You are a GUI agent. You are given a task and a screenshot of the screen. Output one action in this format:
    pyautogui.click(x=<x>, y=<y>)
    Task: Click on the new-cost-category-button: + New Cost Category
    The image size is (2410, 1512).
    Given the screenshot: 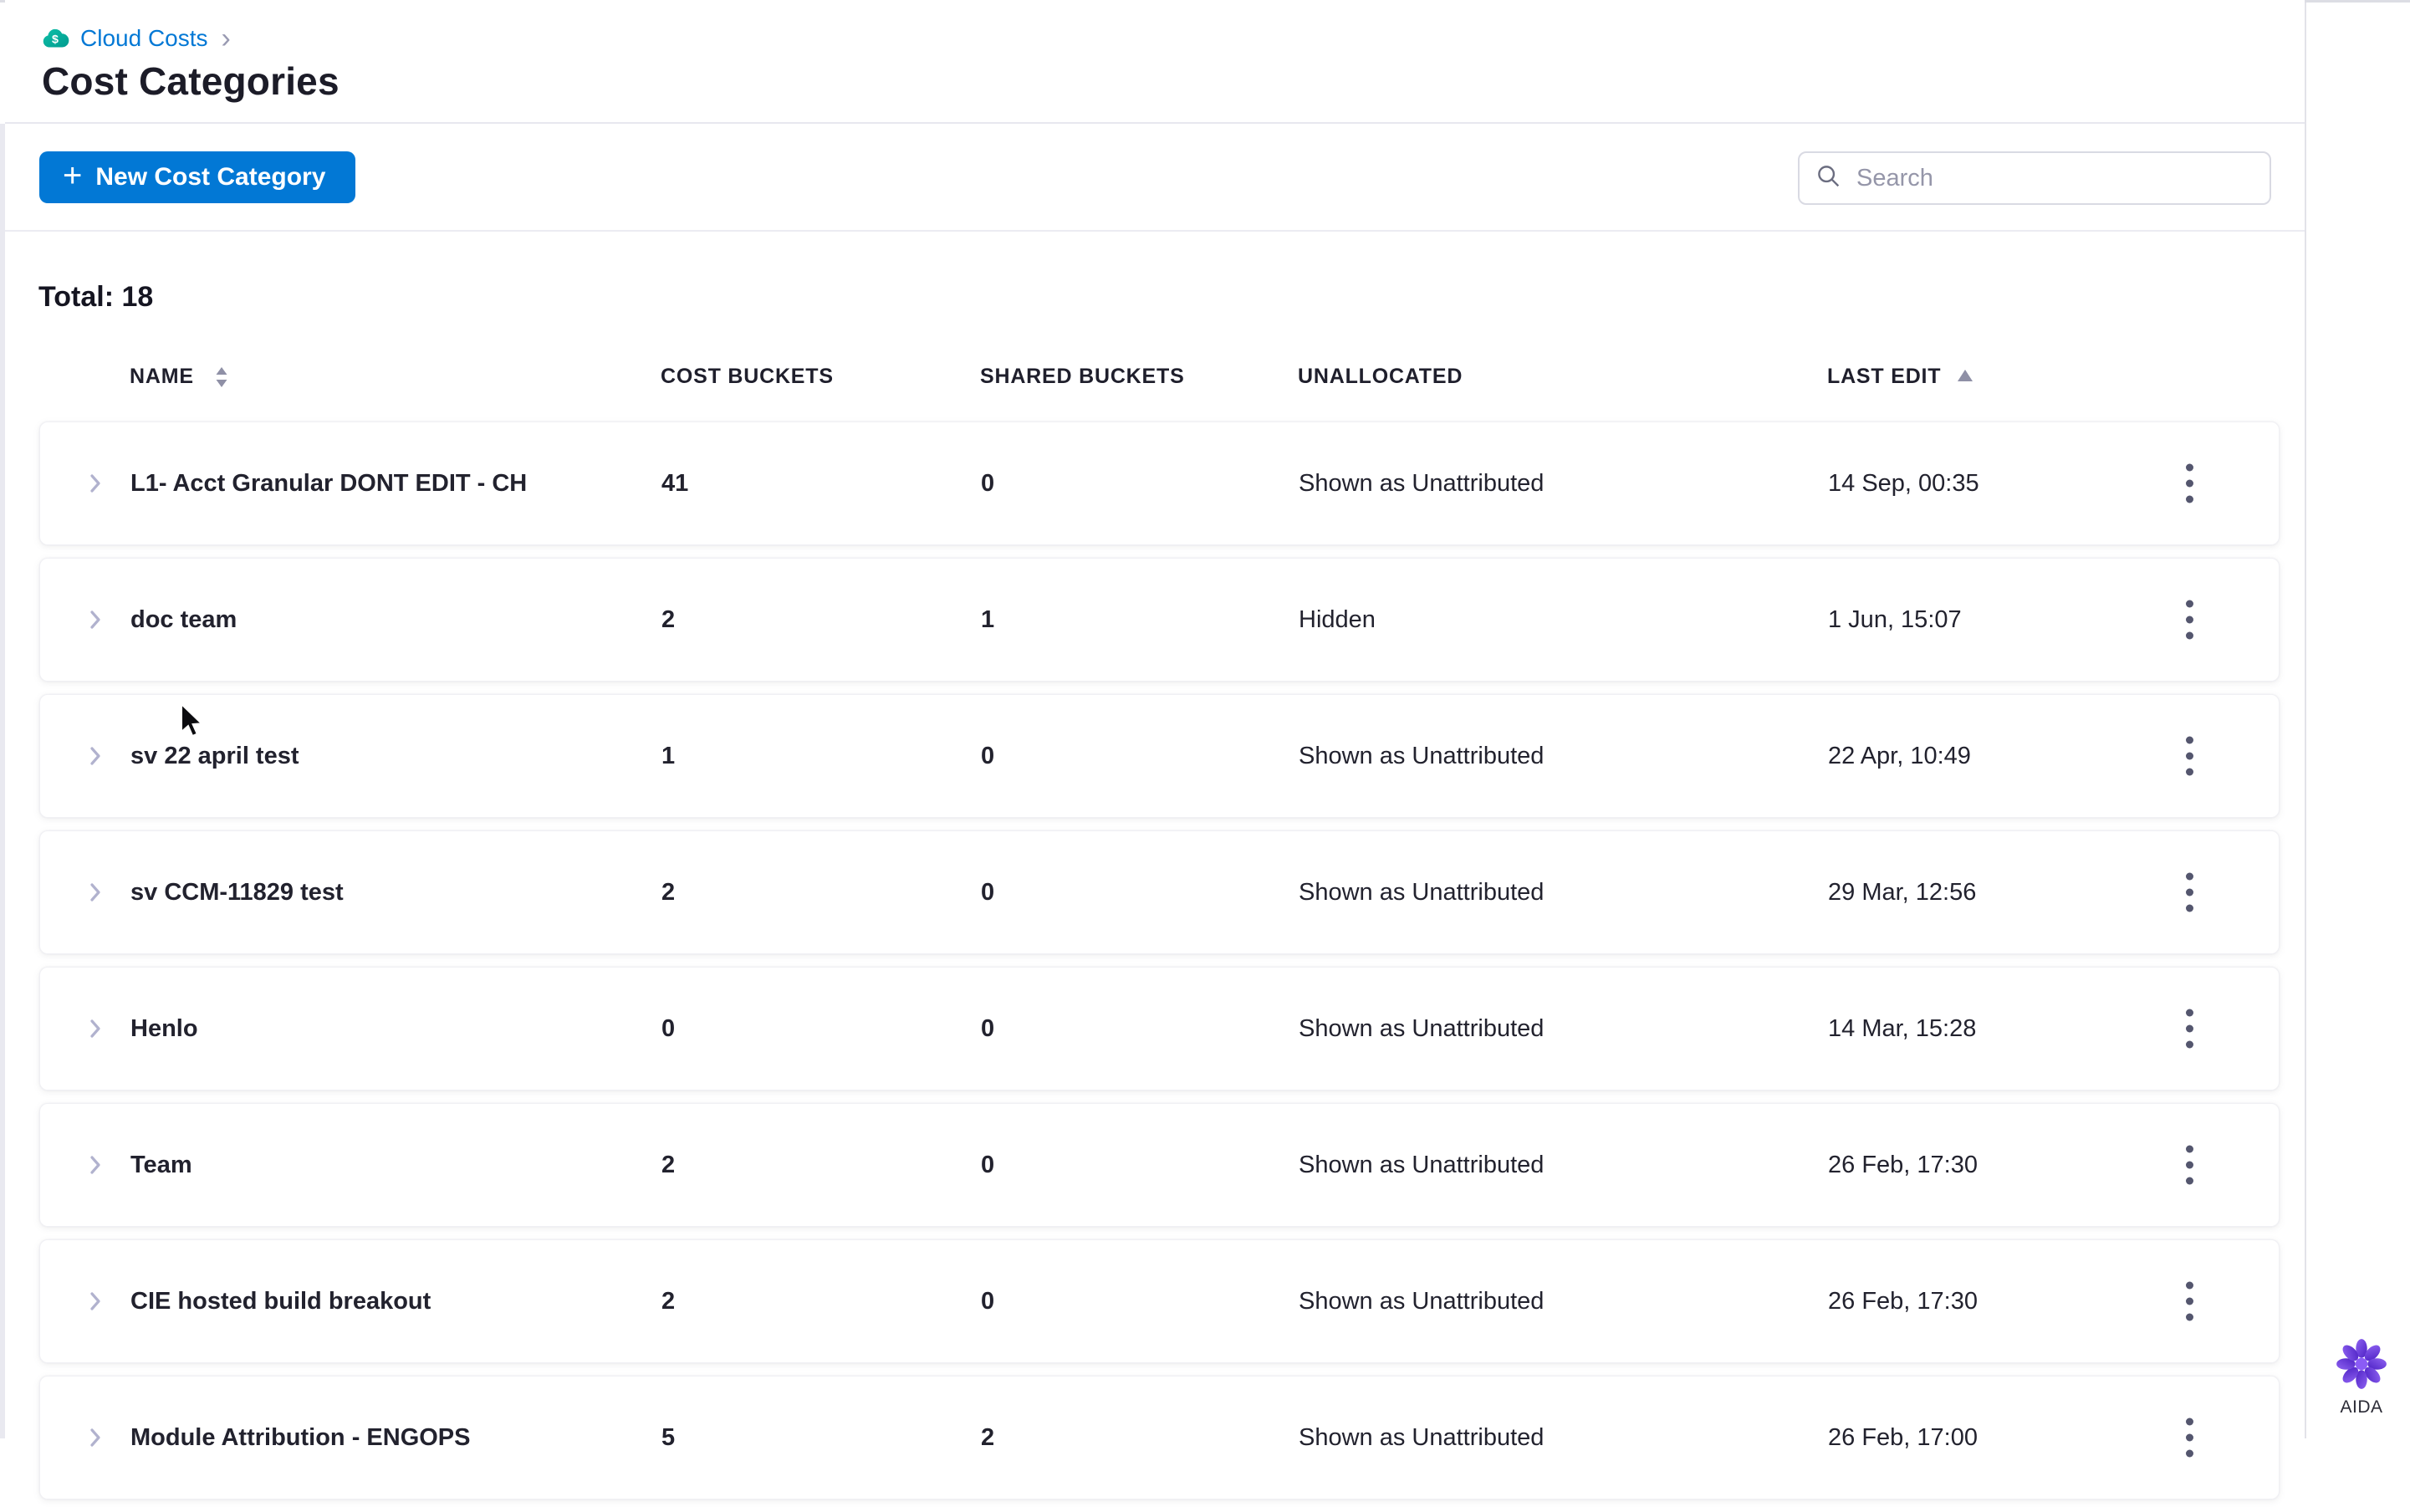 What is the action you would take?
    pyautogui.click(x=197, y=177)
    